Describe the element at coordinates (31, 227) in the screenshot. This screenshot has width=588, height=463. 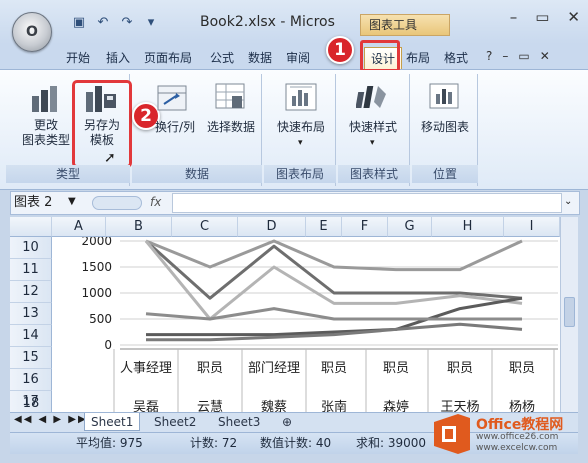
I see `select-all-corner` at that location.